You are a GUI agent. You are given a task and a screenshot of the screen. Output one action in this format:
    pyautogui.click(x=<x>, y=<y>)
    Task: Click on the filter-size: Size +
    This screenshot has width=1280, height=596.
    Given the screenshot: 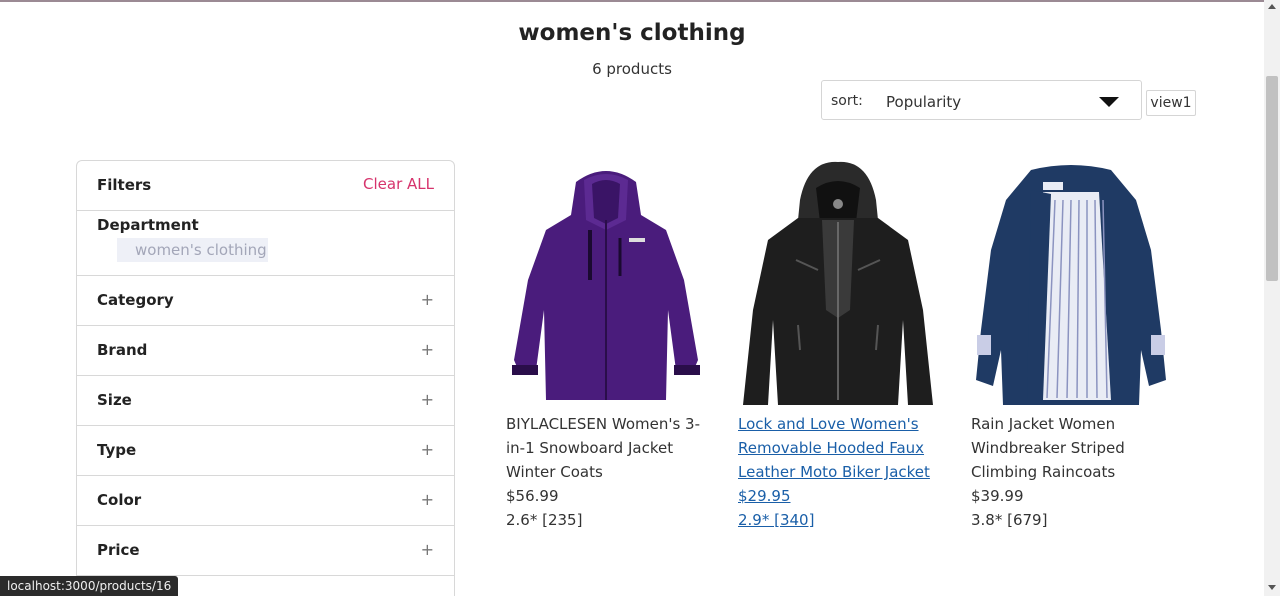 What is the action you would take?
    pyautogui.click(x=265, y=401)
    